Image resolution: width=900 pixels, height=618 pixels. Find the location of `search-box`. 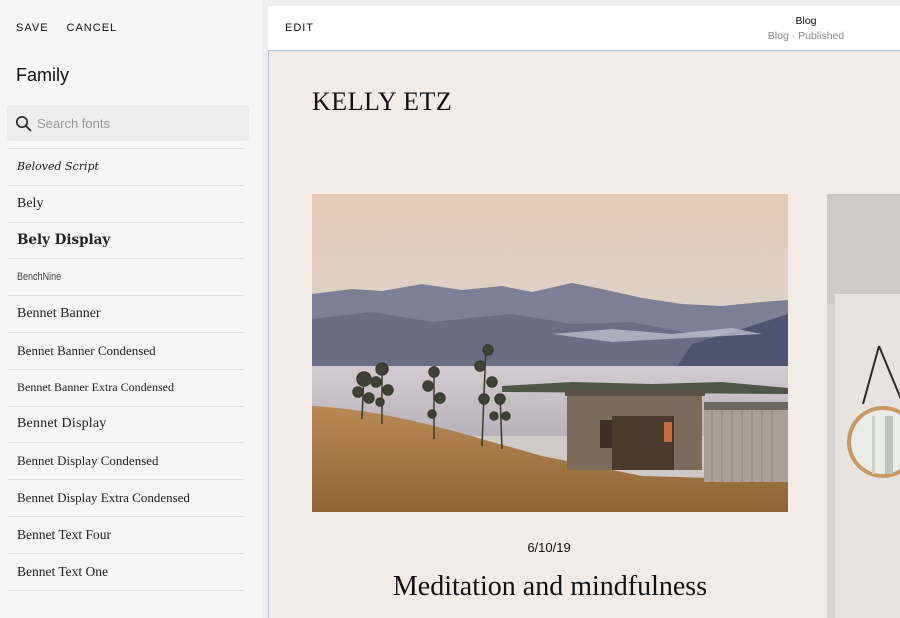

search-box is located at coordinates (128, 123).